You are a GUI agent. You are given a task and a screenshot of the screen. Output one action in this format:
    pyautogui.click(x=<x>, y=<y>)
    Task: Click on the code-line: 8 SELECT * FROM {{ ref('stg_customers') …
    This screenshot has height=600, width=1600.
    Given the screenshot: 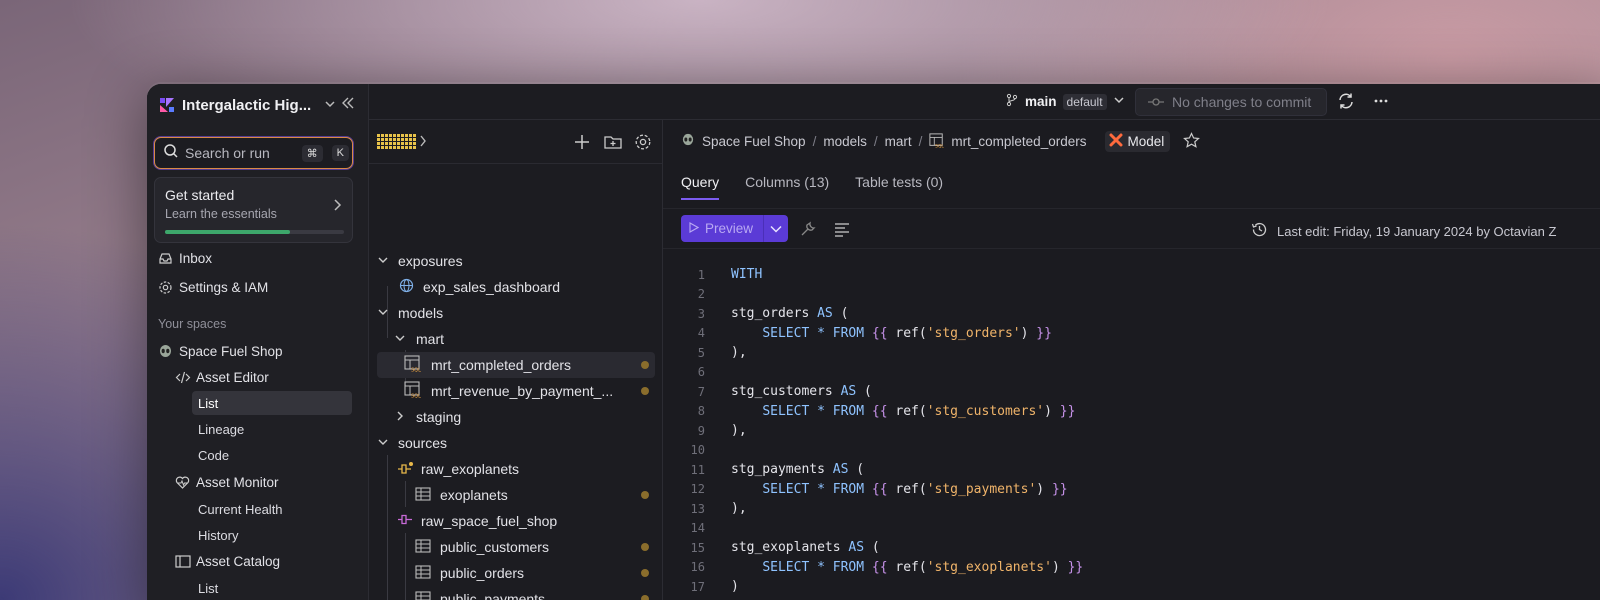 What is the action you would take?
    pyautogui.click(x=873, y=412)
    